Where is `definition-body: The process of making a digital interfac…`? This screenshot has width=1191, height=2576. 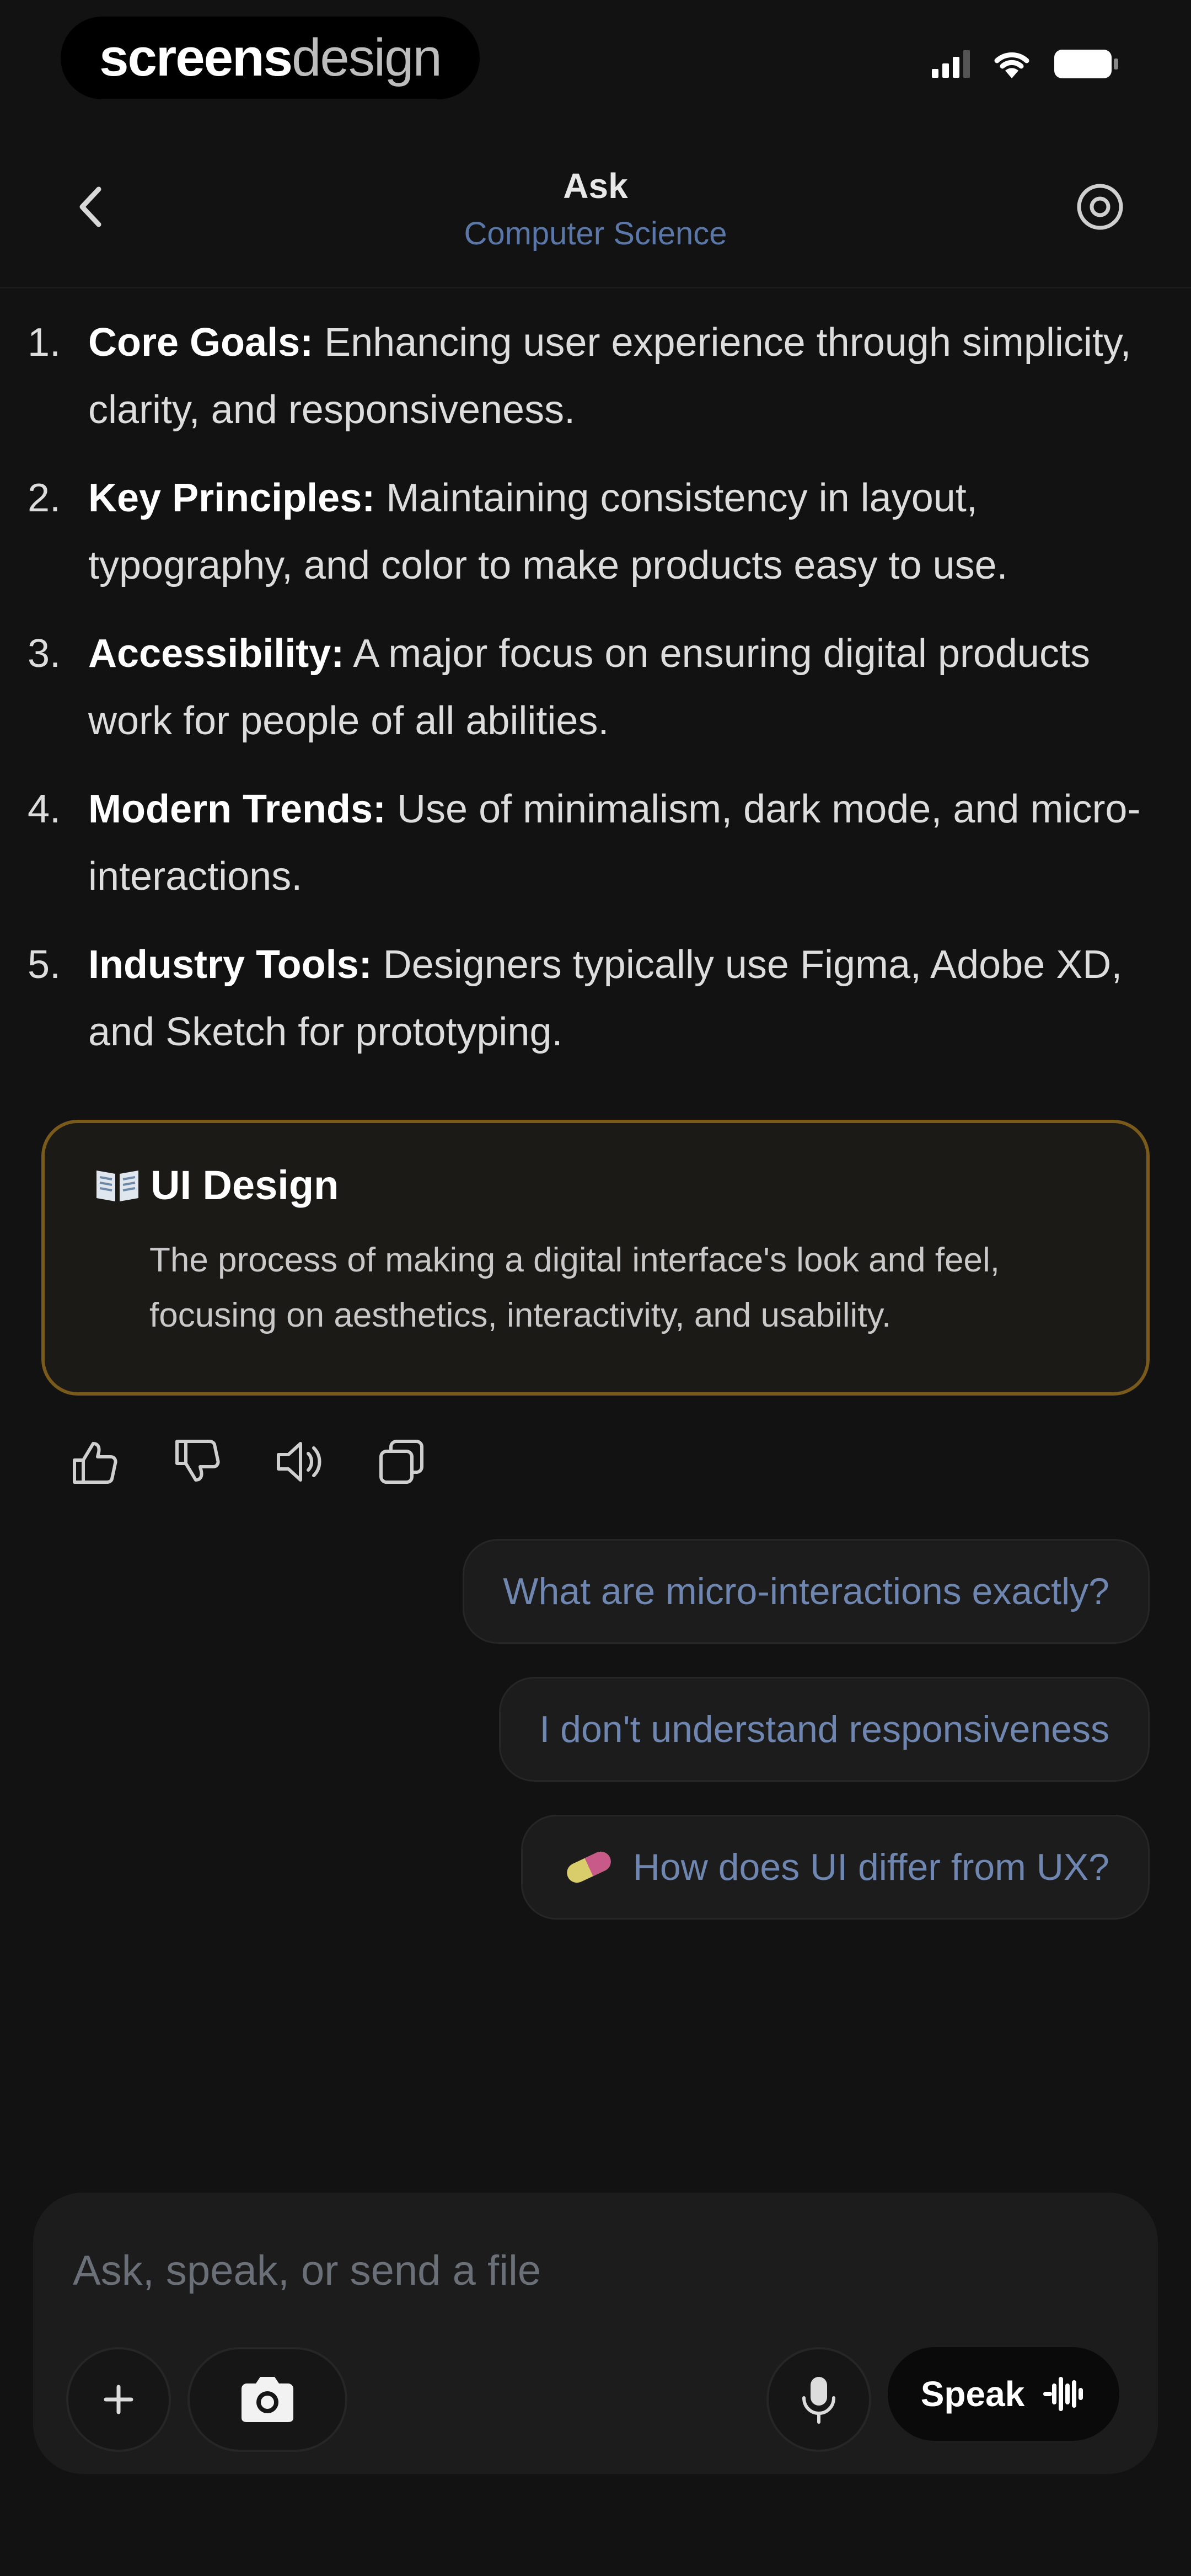
definition-body: The process of making a digital interfac… is located at coordinates (574, 1287).